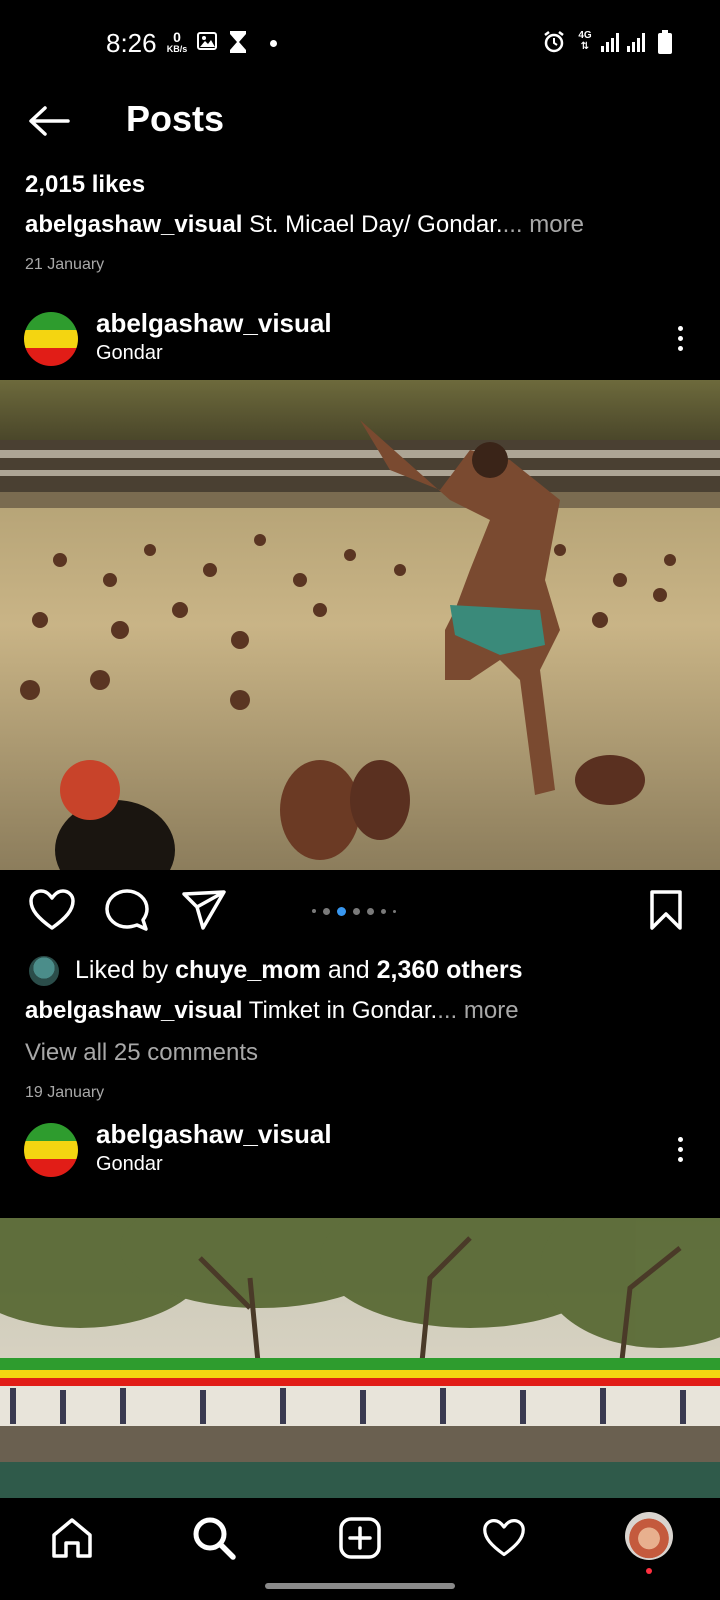 The height and width of the screenshot is (1600, 720). I want to click on search-icon, so click(214, 1538).